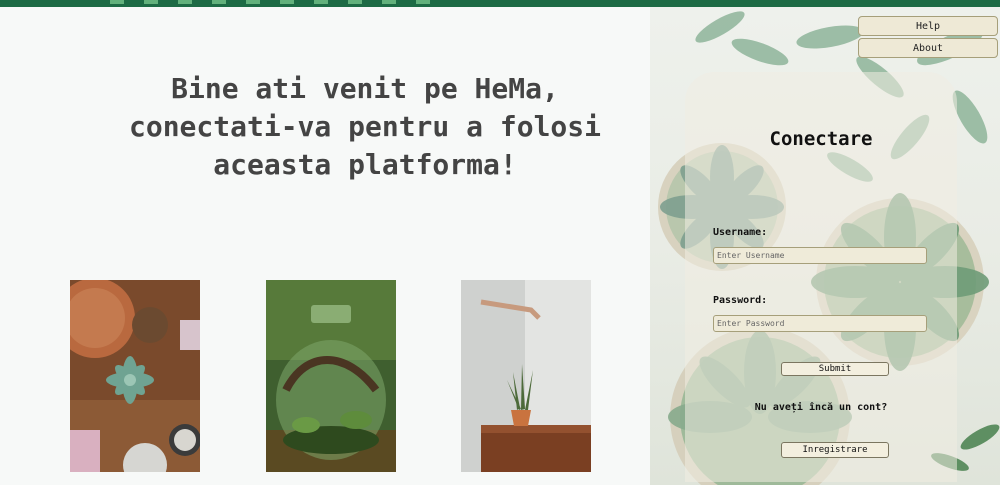 This screenshot has width=1000, height=485. I want to click on top-accent-bar, so click(500, 3).